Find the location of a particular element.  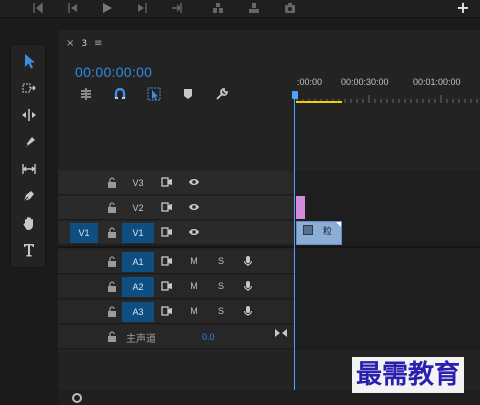

tools-panel is located at coordinates (28, 156).